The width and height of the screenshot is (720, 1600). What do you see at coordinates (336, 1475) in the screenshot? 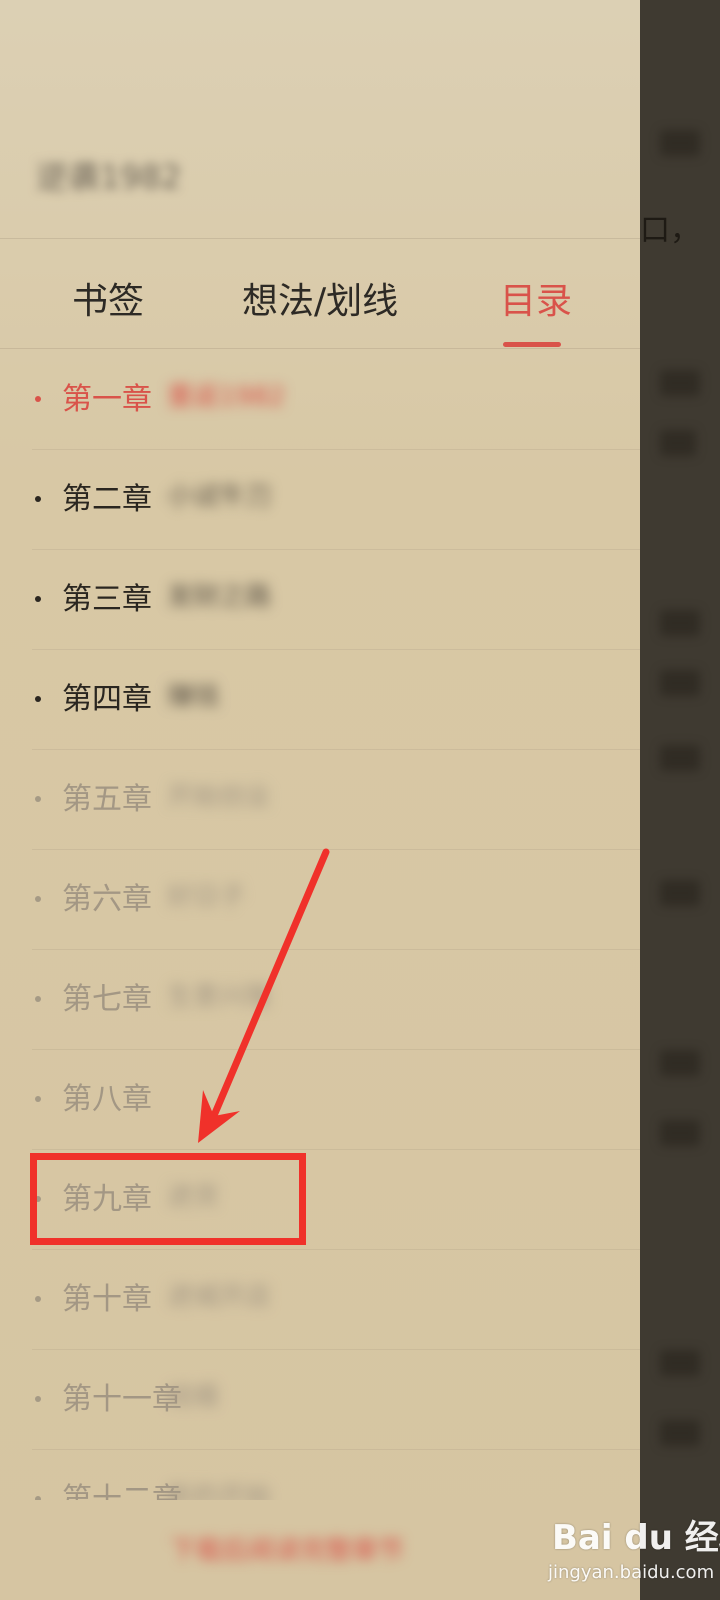
I see `toc-item-chapter-12: 第十二章 新的开始` at bounding box center [336, 1475].